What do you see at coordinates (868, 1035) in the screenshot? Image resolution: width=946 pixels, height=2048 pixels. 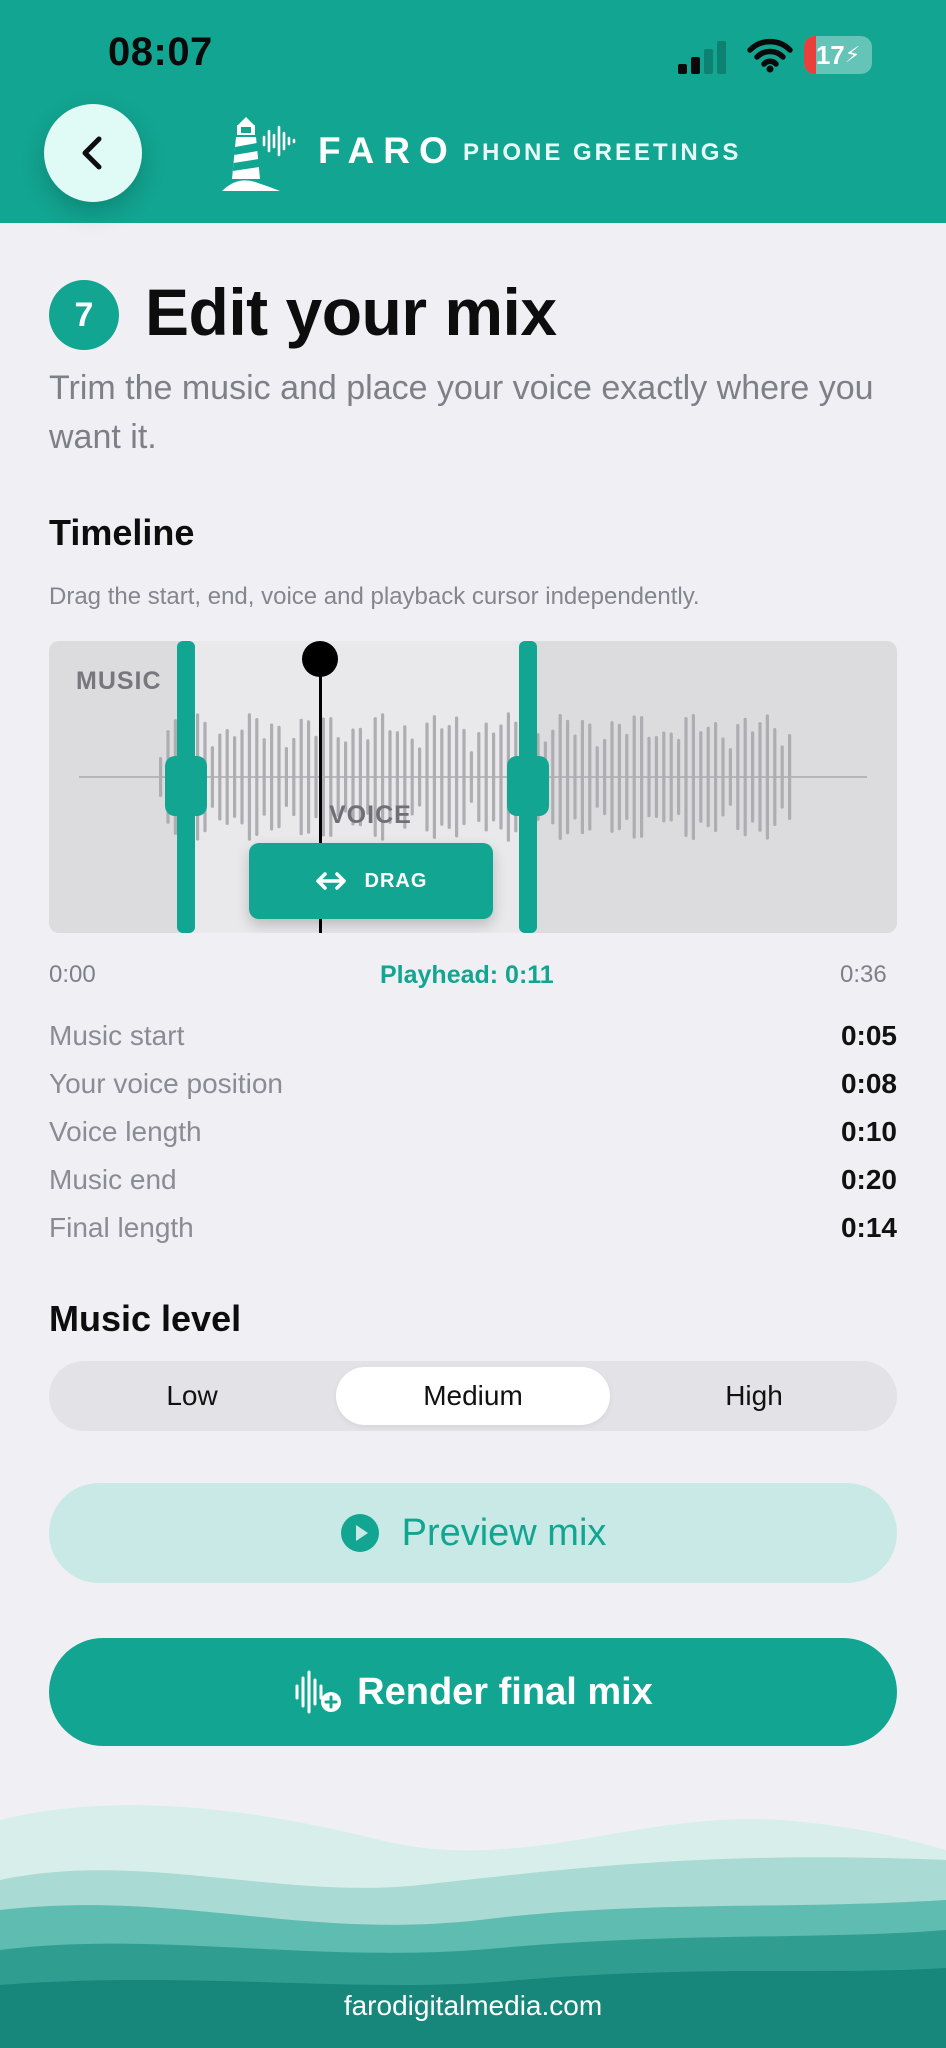 I see `stat-value: 0:05` at bounding box center [868, 1035].